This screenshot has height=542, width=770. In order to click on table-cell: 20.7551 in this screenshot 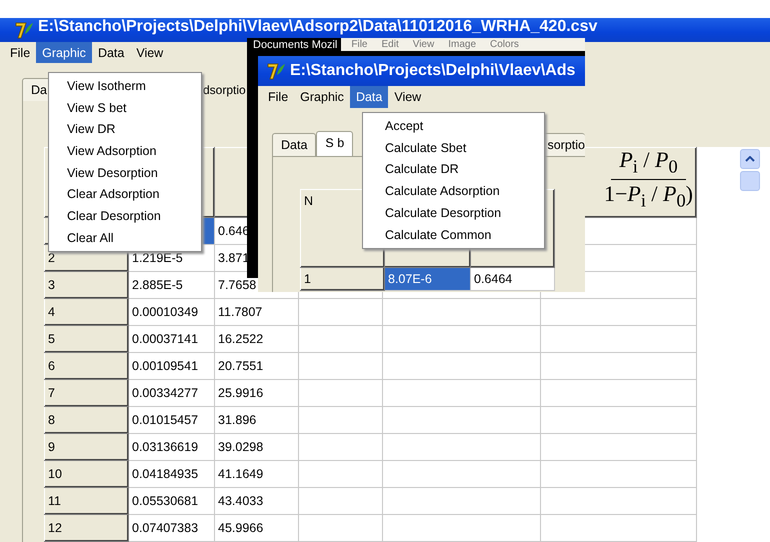, I will do `click(241, 366)`.